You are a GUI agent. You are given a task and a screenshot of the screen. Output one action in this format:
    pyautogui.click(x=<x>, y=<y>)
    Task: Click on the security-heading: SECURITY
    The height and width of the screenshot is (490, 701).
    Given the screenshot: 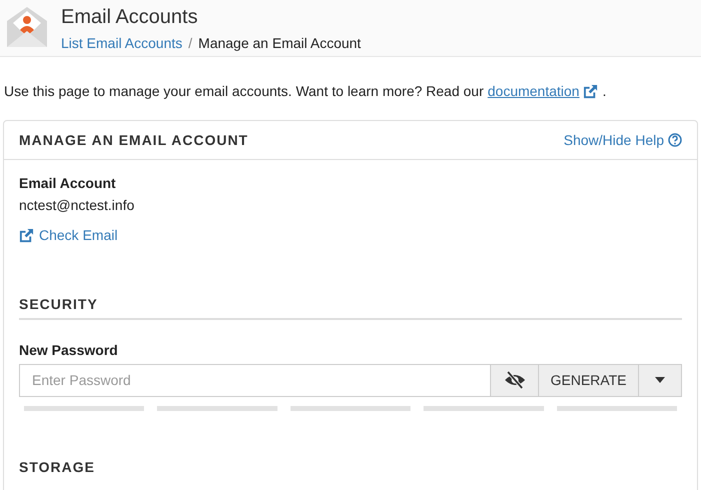 What is the action you would take?
    pyautogui.click(x=350, y=308)
    